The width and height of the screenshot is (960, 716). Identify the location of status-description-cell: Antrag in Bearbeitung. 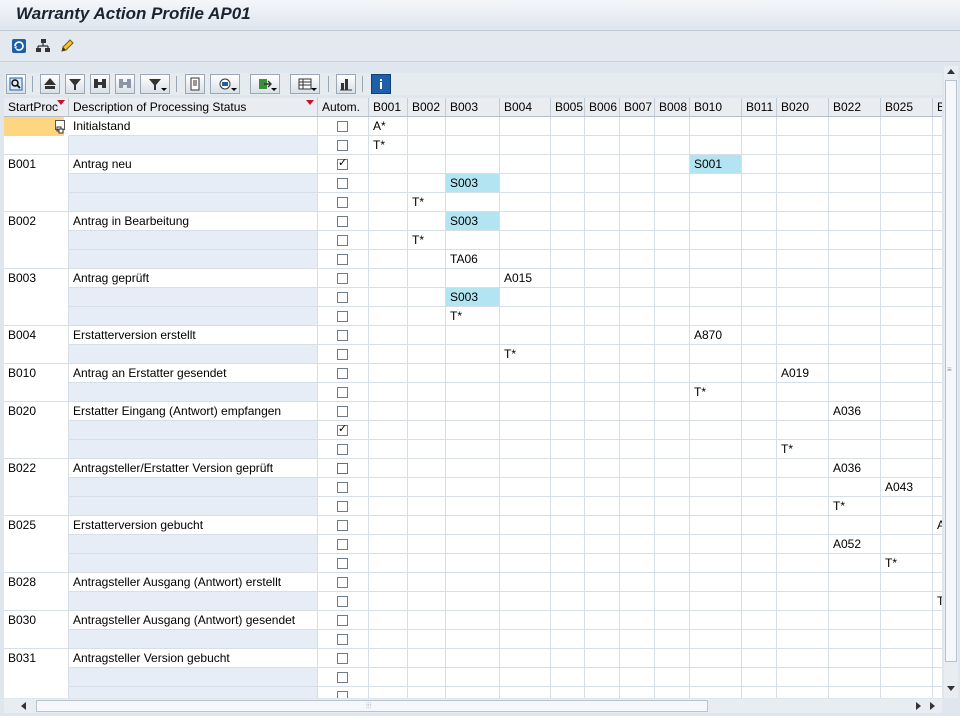
(193, 221).